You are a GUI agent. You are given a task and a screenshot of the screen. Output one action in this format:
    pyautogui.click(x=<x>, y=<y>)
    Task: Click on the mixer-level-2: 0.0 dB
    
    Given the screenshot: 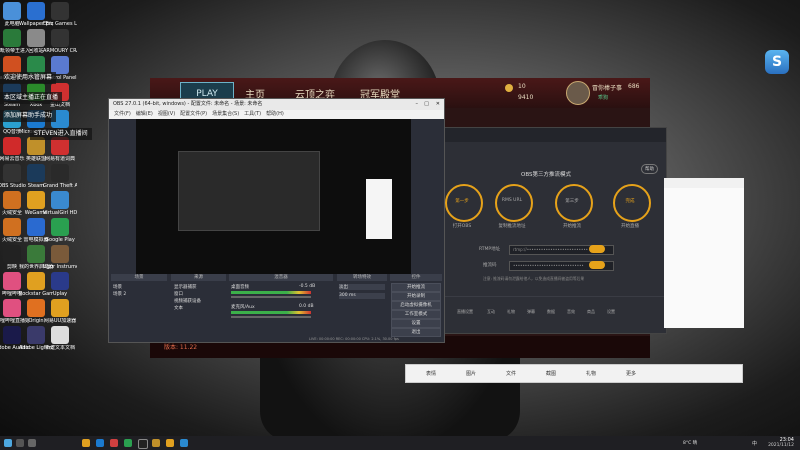 What is the action you would take?
    pyautogui.click(x=306, y=306)
    